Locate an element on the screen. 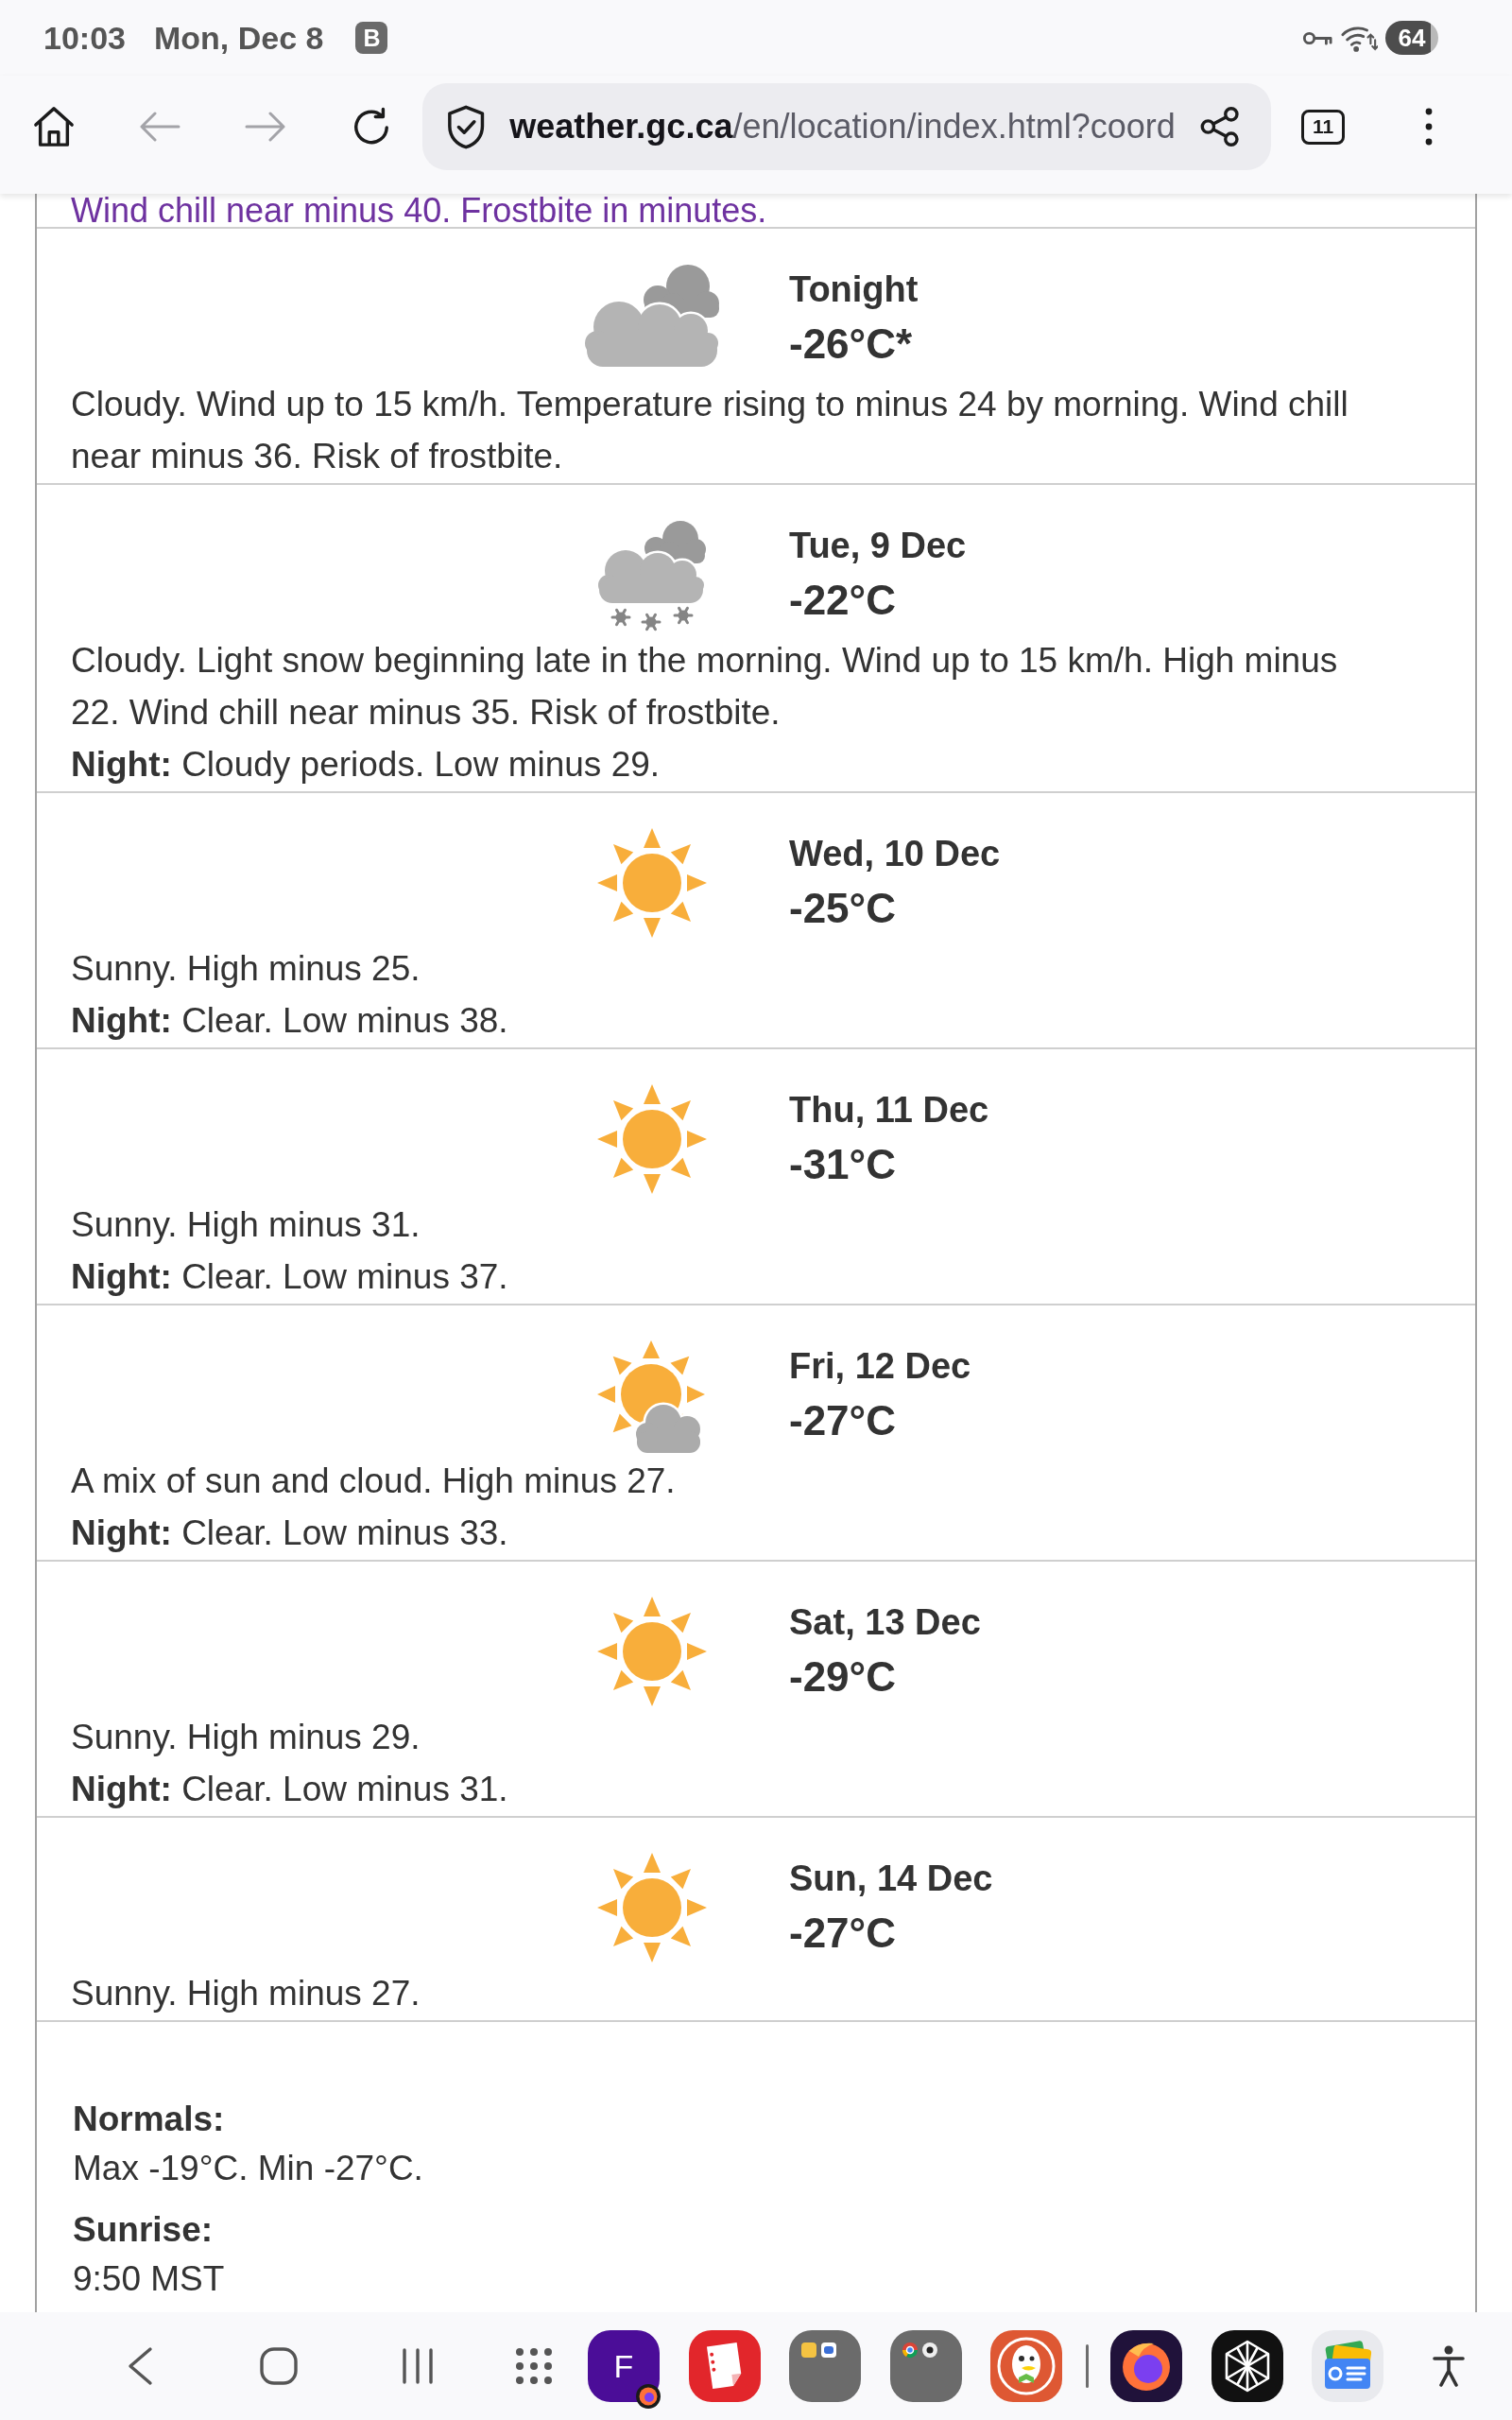 The image size is (1512, 2420). period-title: Wed, 10 Dec is located at coordinates (895, 854).